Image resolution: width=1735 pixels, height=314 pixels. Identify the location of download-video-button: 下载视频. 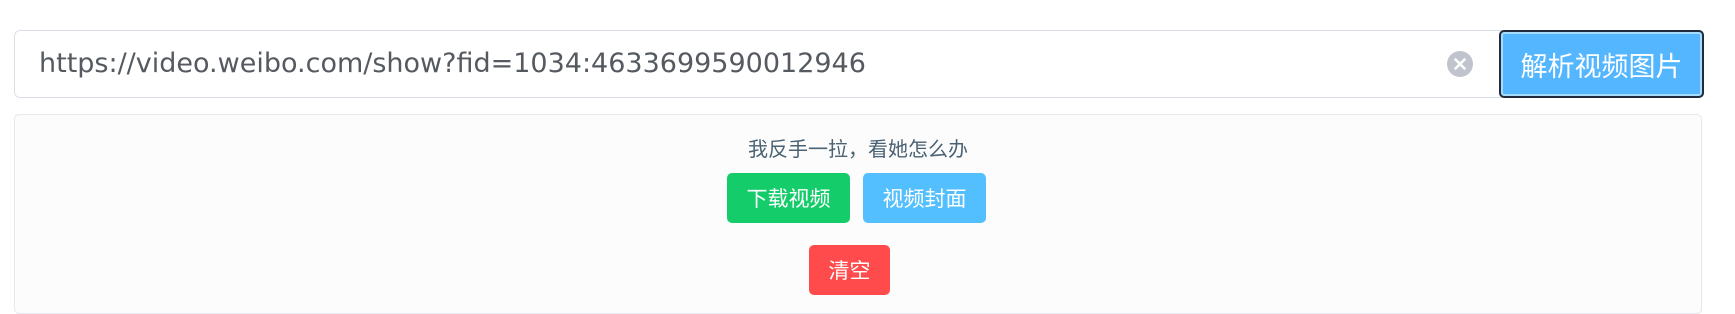
(788, 198).